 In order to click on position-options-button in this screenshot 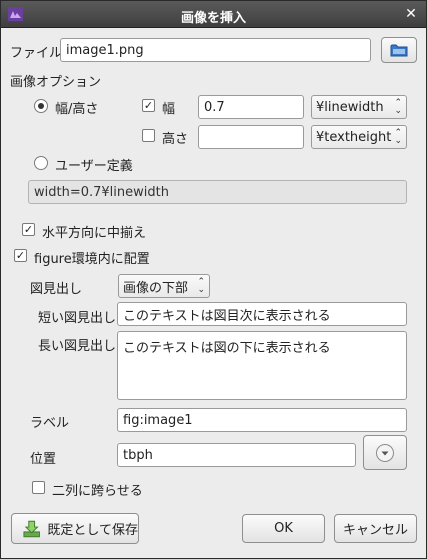, I will do `click(385, 452)`.